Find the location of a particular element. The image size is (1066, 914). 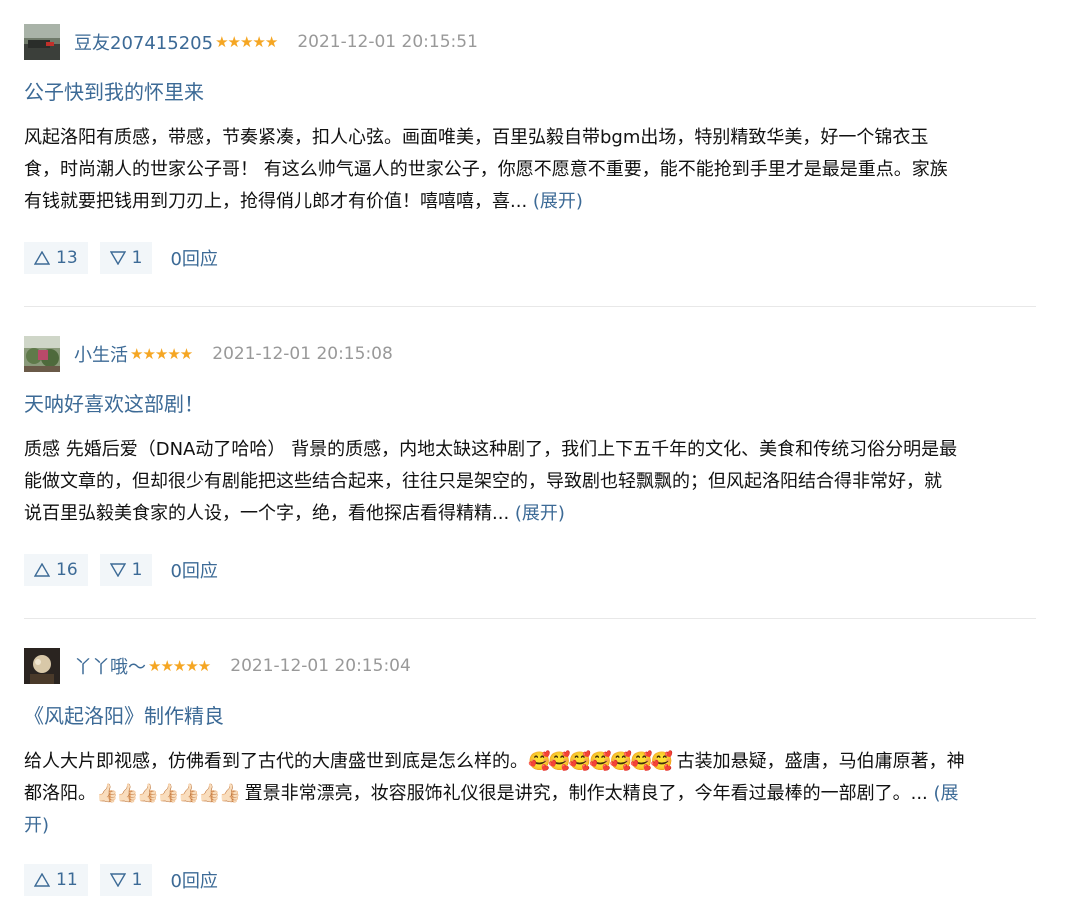

username-link: 小生活 is located at coordinates (101, 354).